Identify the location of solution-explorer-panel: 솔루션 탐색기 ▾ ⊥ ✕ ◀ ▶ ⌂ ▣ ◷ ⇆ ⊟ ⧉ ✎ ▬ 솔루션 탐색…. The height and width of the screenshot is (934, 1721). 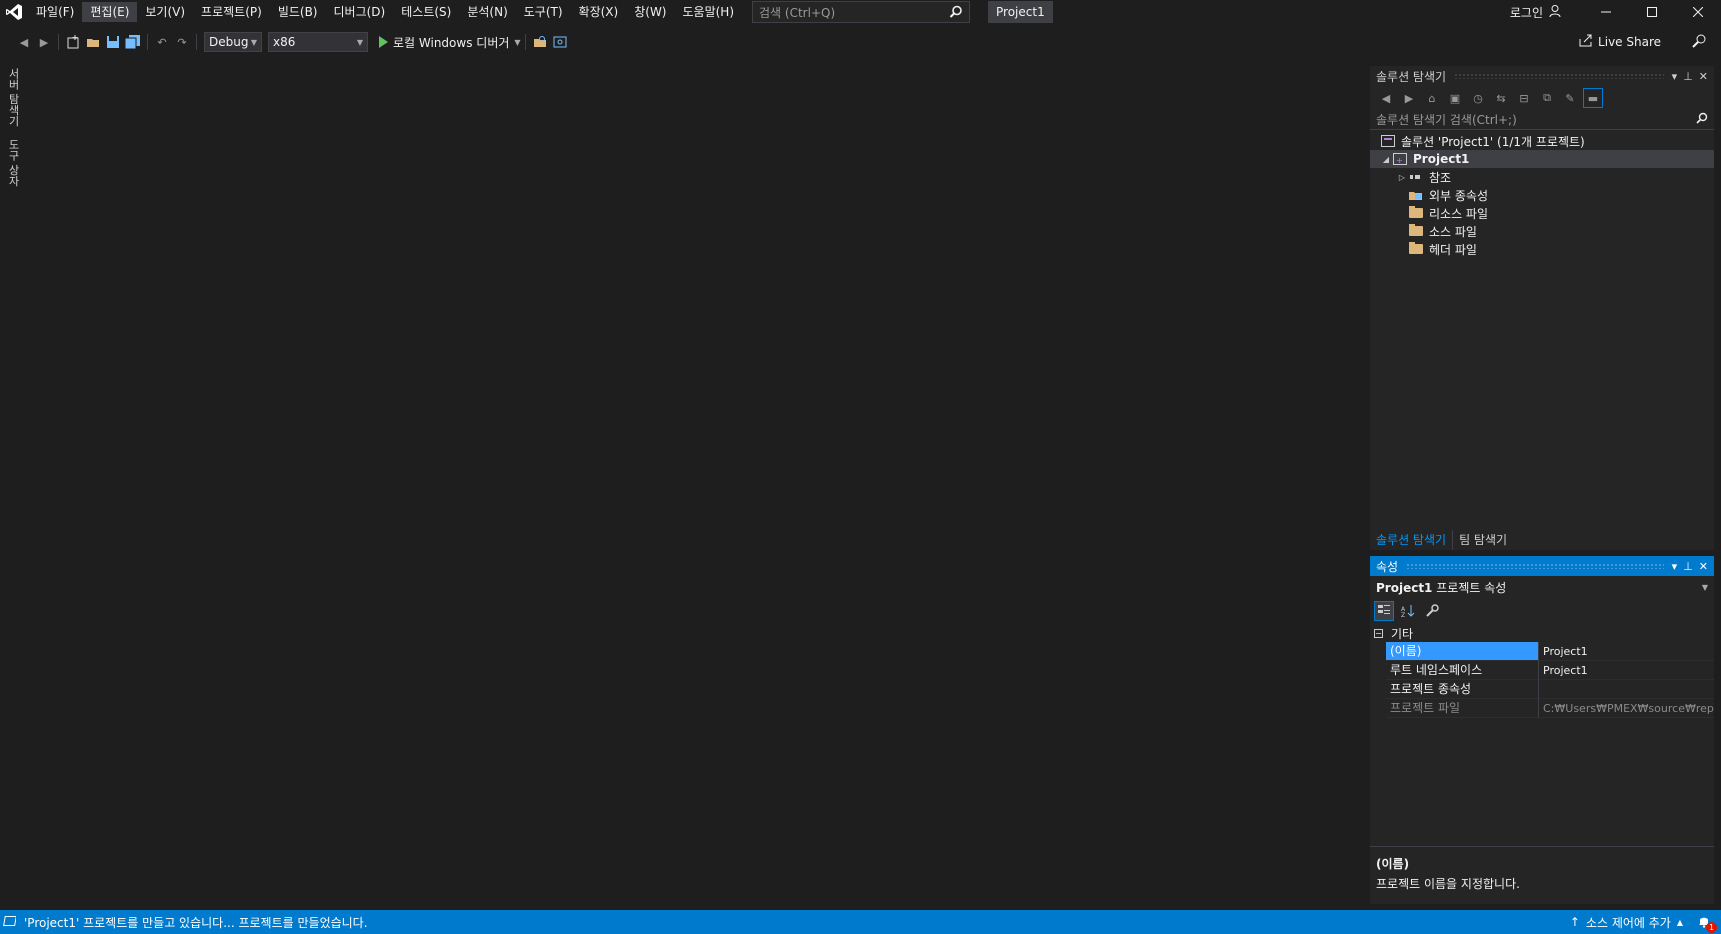
(1542, 308).